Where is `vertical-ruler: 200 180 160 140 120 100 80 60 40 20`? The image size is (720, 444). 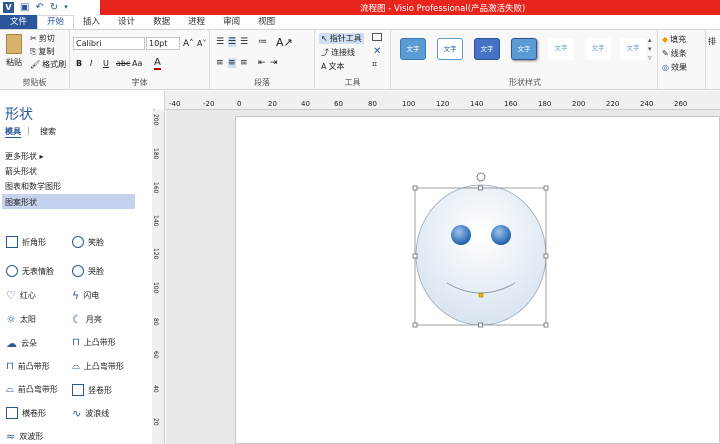 vertical-ruler: 200 180 160 140 120 100 80 60 40 20 is located at coordinates (158, 277).